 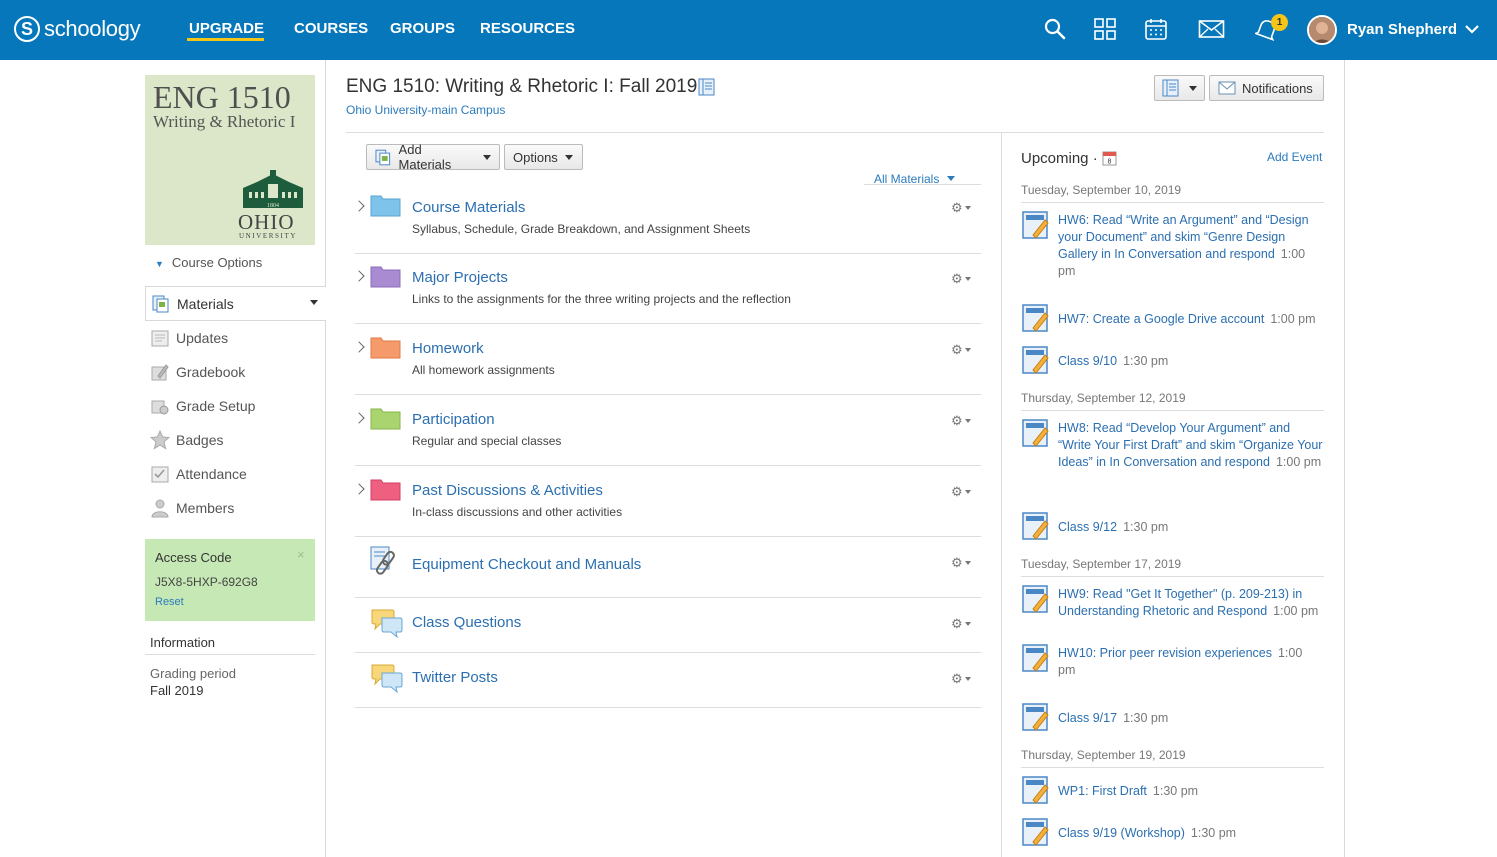 I want to click on nav-courses: COURSES, so click(x=331, y=28).